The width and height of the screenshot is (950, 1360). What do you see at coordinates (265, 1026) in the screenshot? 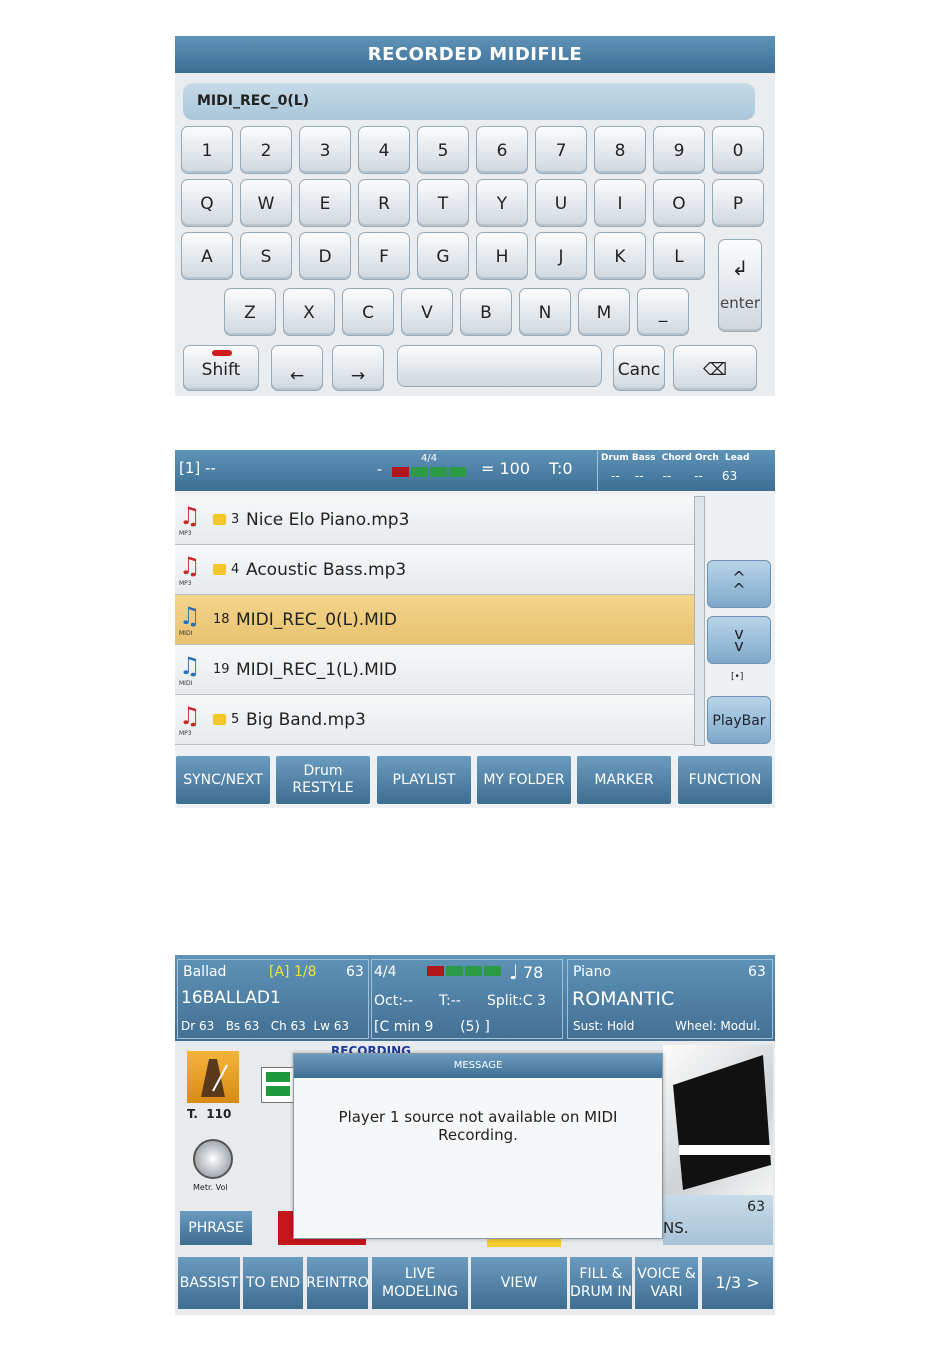
I see `style-part-volumes: Dr 63 Bs 63 Ch 63 Lw 63` at bounding box center [265, 1026].